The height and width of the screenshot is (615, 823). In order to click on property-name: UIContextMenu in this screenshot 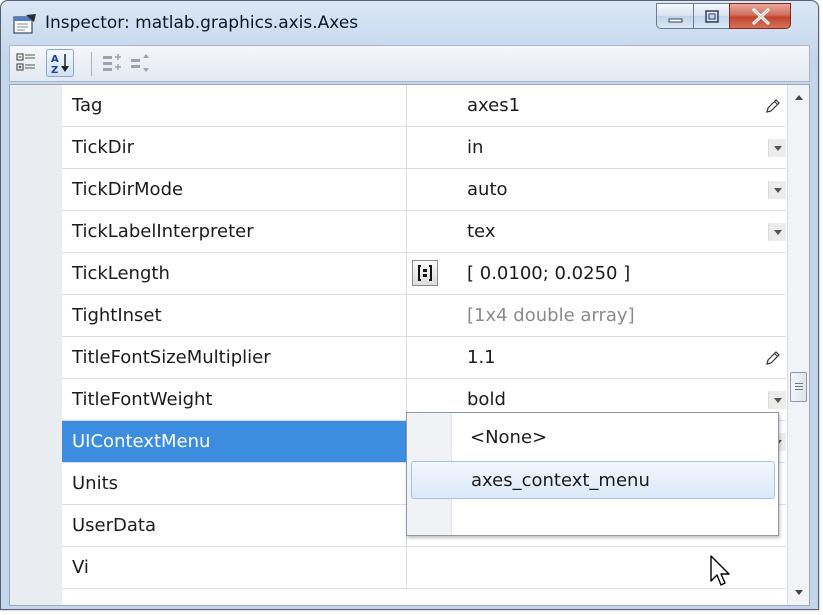, I will do `click(141, 441)`.